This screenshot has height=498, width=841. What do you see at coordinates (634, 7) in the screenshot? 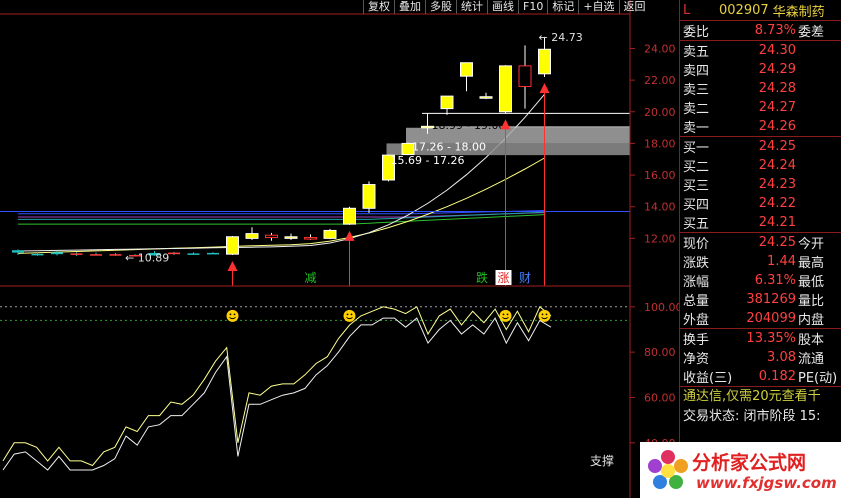
I see `back-button: 返回` at bounding box center [634, 7].